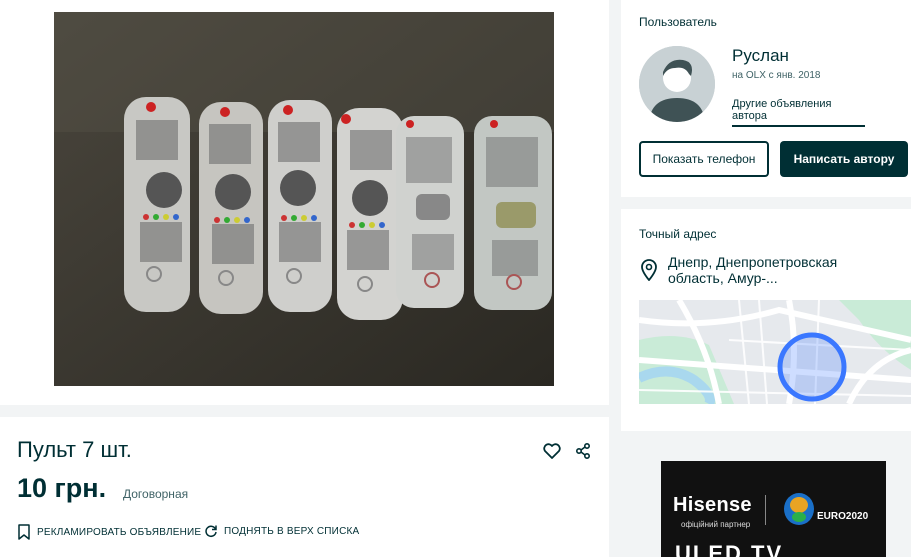 Image resolution: width=911 pixels, height=557 pixels. Describe the element at coordinates (678, 234) in the screenshot. I see `location-heading: Точный адрес` at that location.